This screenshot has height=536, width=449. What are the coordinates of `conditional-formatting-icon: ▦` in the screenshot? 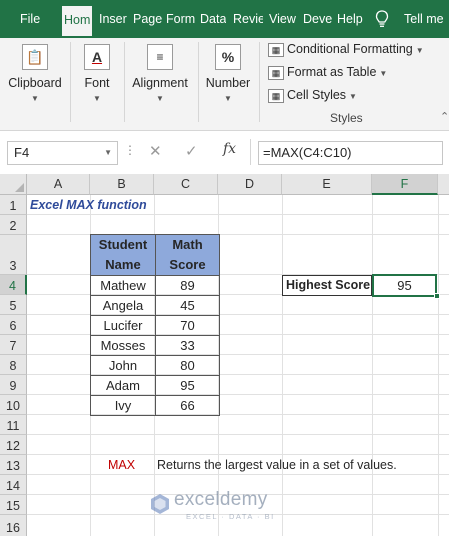 It's located at (276, 49).